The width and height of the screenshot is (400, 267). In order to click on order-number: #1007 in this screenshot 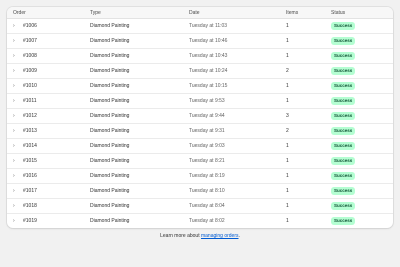, I will do `click(30, 41)`.